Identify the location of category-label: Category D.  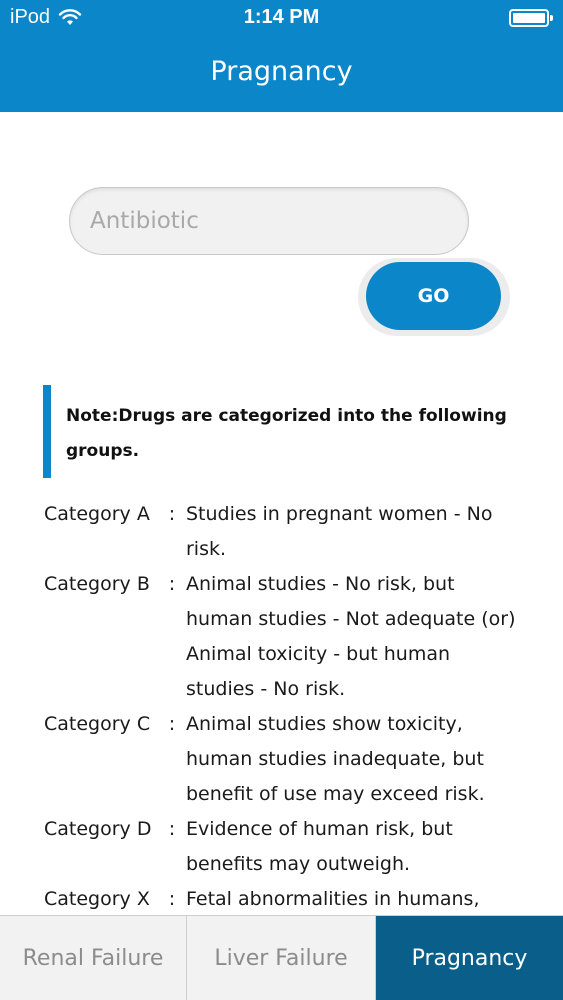
(98, 829).